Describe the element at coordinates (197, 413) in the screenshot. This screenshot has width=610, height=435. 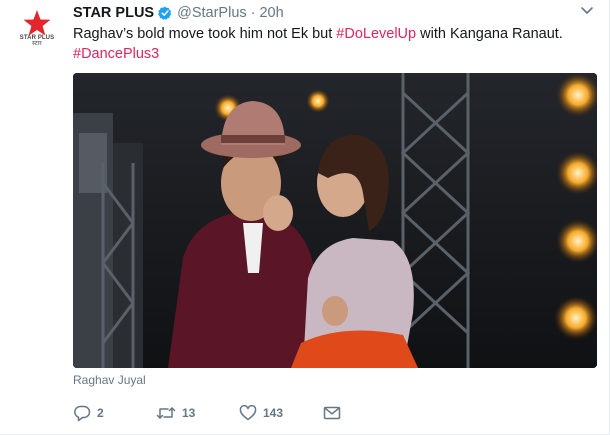
I see `retweet-button: 13` at that location.